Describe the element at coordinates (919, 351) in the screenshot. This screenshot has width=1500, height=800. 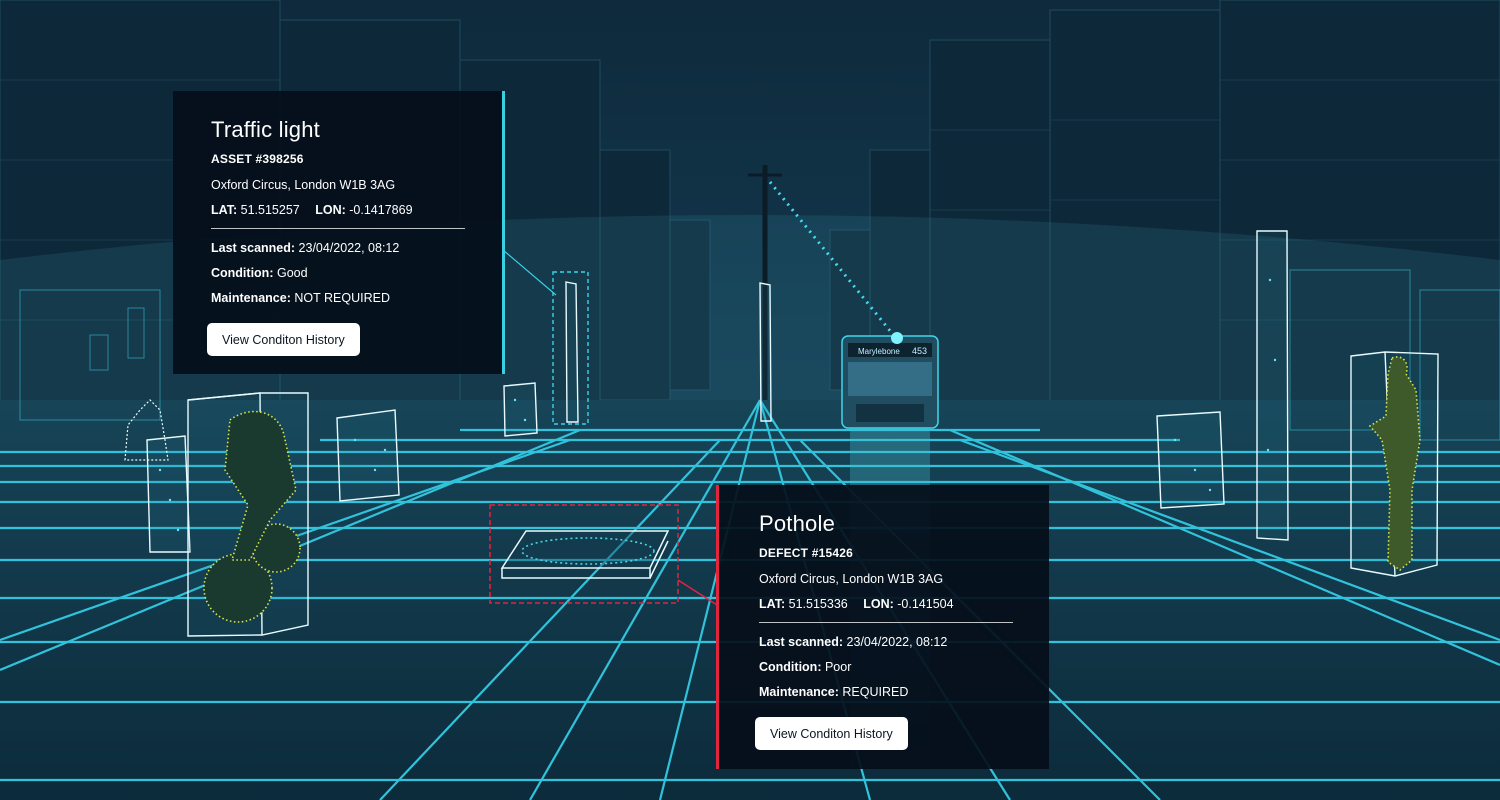
I see `bus-route-number: 453` at that location.